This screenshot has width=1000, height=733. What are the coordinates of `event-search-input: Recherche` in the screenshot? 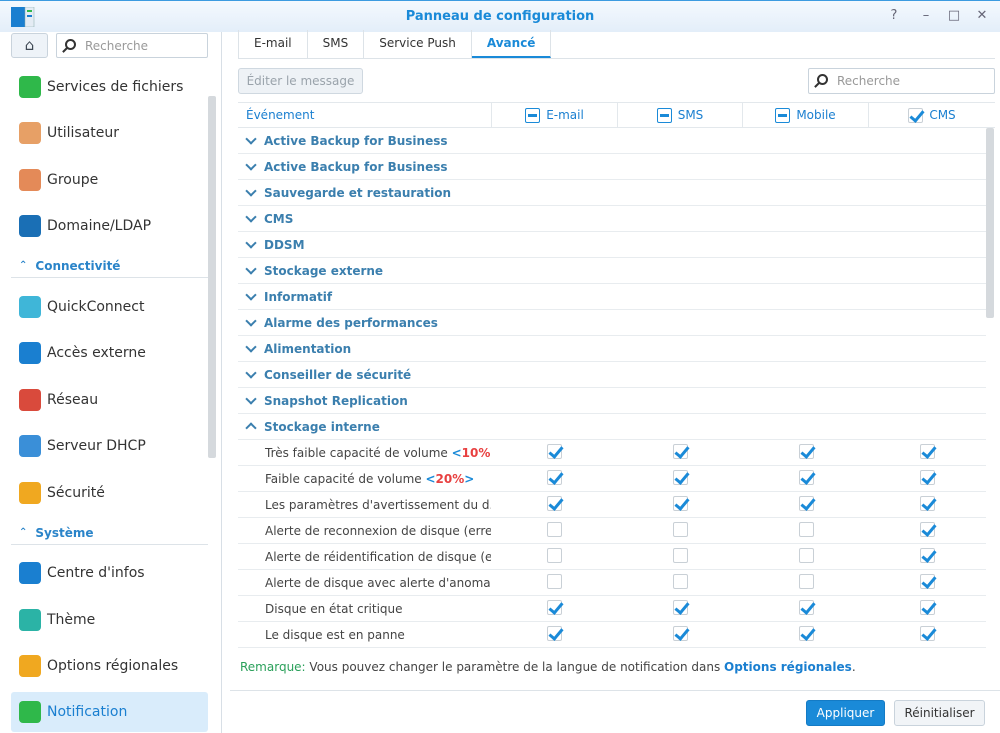 It's located at (901, 81).